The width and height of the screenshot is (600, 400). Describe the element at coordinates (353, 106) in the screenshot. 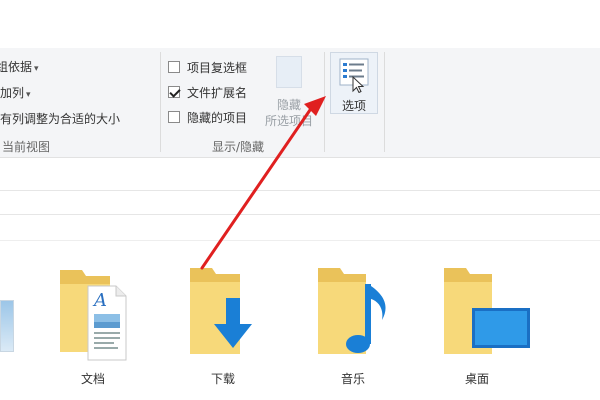

I see `options-label: 选项` at that location.